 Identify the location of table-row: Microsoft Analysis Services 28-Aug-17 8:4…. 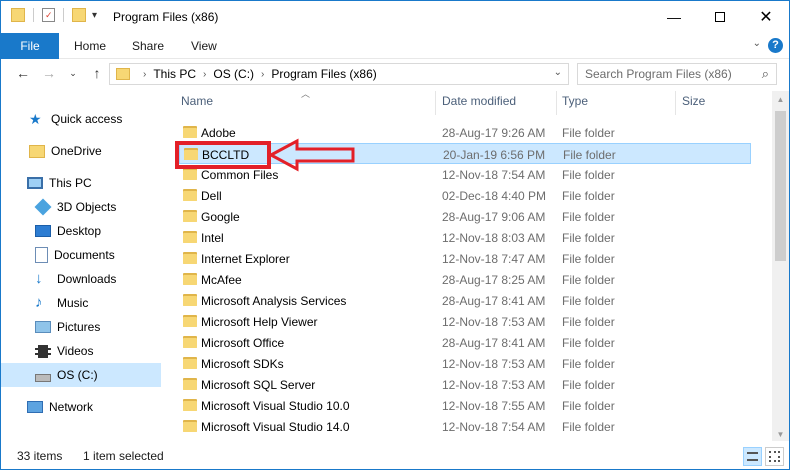
(465, 300).